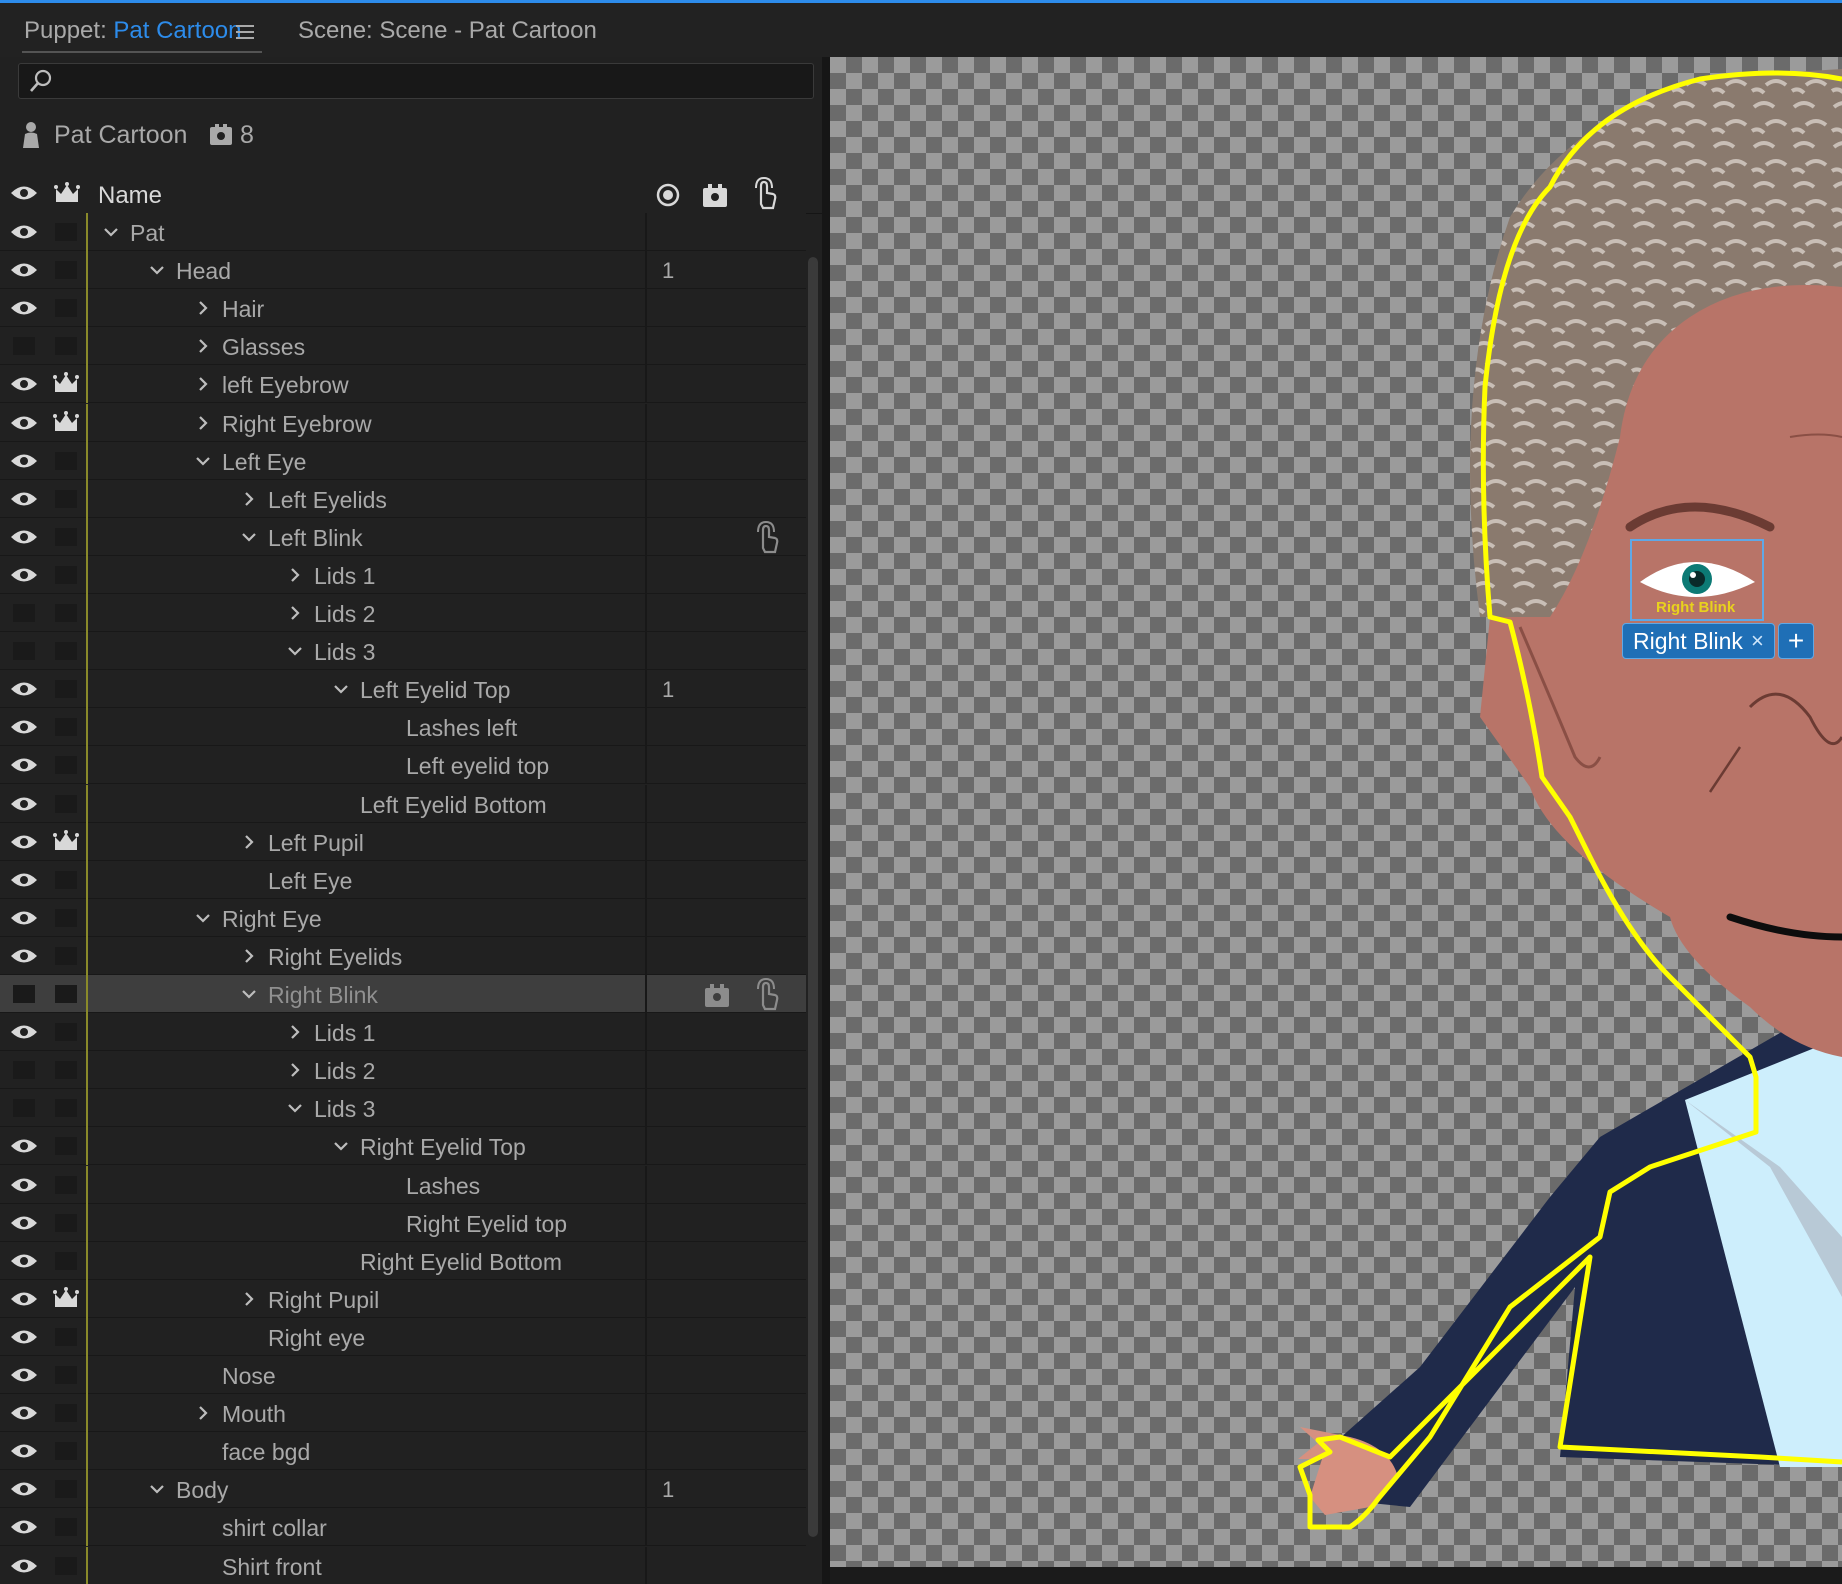 This screenshot has height=1584, width=1842. Describe the element at coordinates (403, 1565) in the screenshot. I see `tree-row: Shirt front` at that location.